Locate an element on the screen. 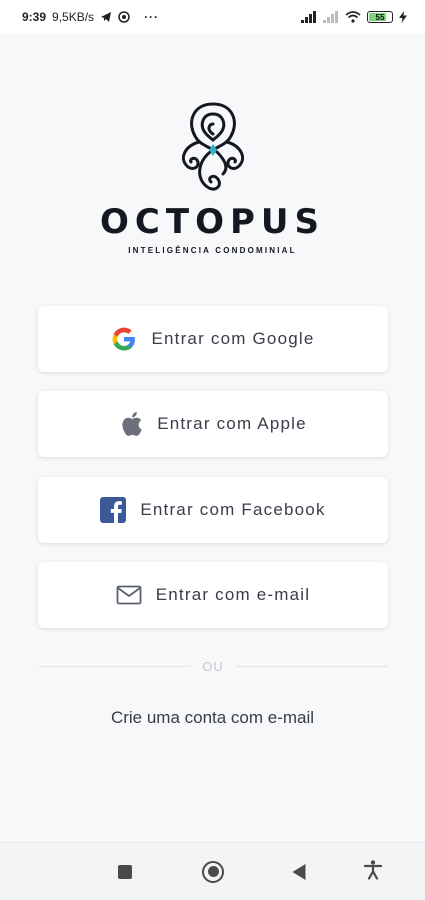 This screenshot has width=425, height=900. login-google-label: Entrar com Google is located at coordinates (233, 338).